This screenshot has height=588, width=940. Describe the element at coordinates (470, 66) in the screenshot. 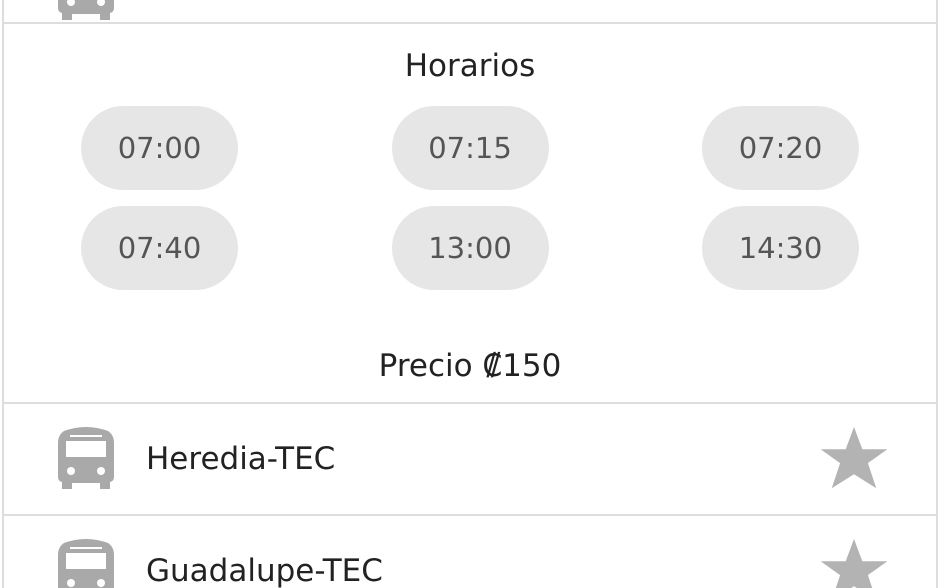

I see `schedule-title: Horarios` at that location.